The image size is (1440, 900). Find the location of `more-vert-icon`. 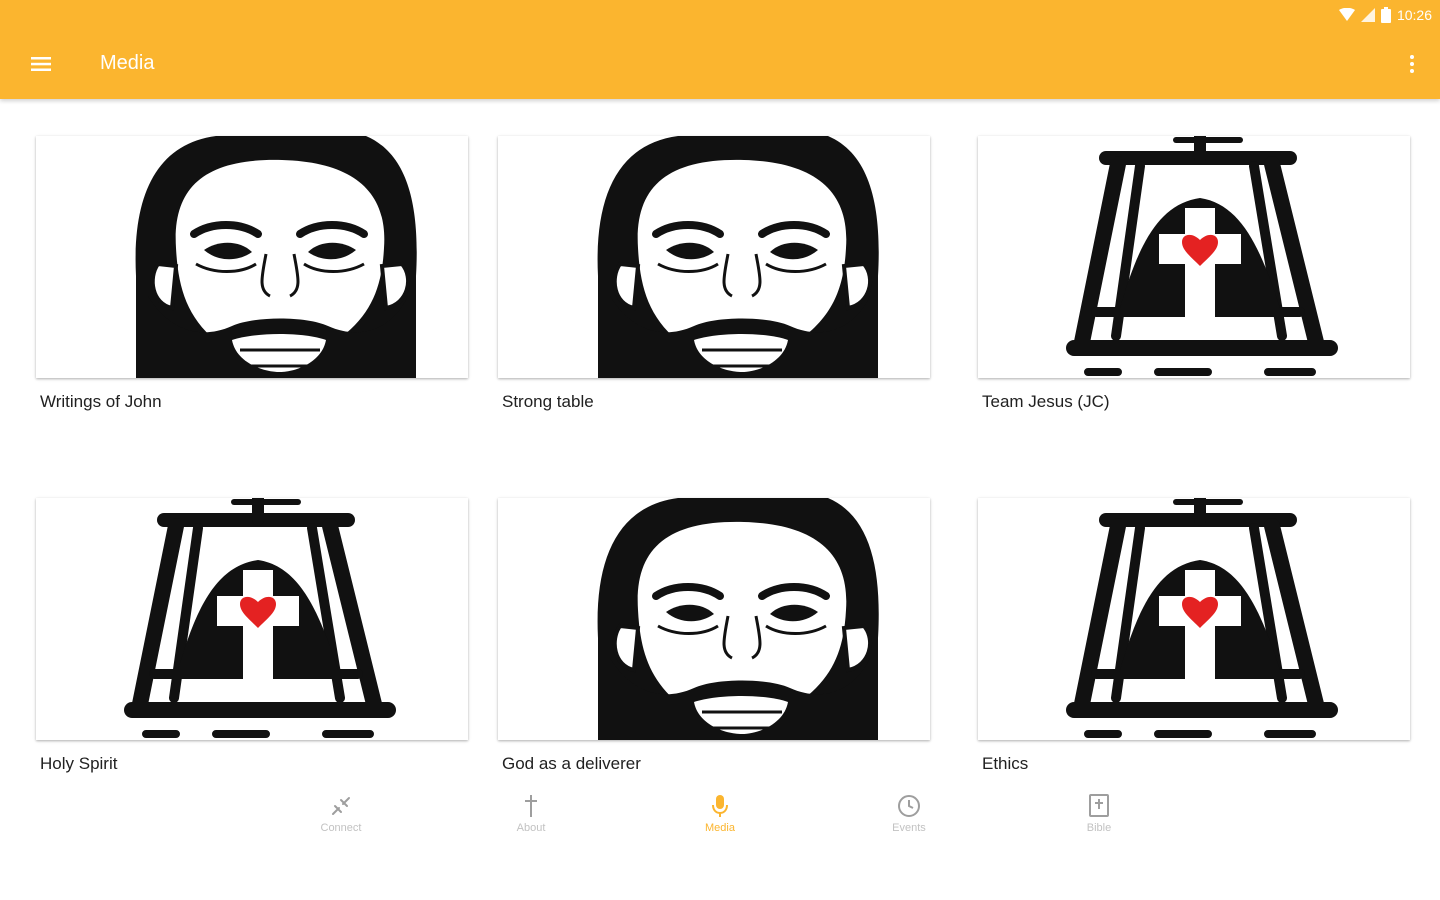

more-vert-icon is located at coordinates (1412, 64).